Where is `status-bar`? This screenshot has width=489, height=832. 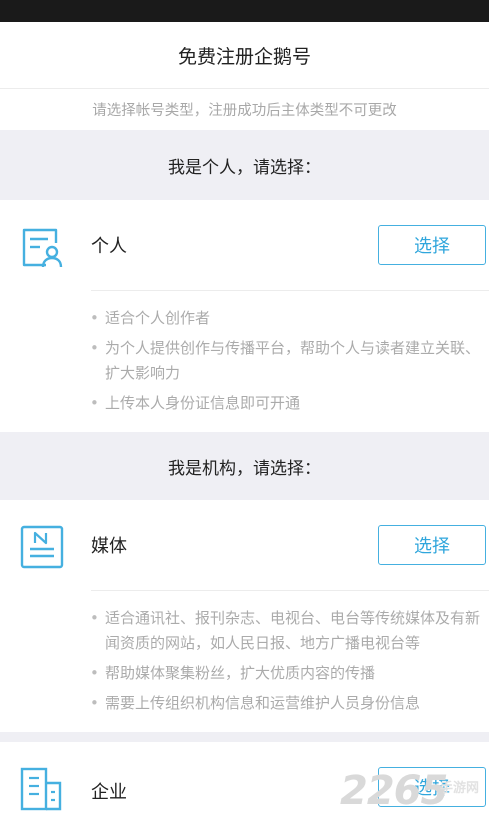 status-bar is located at coordinates (244, 11).